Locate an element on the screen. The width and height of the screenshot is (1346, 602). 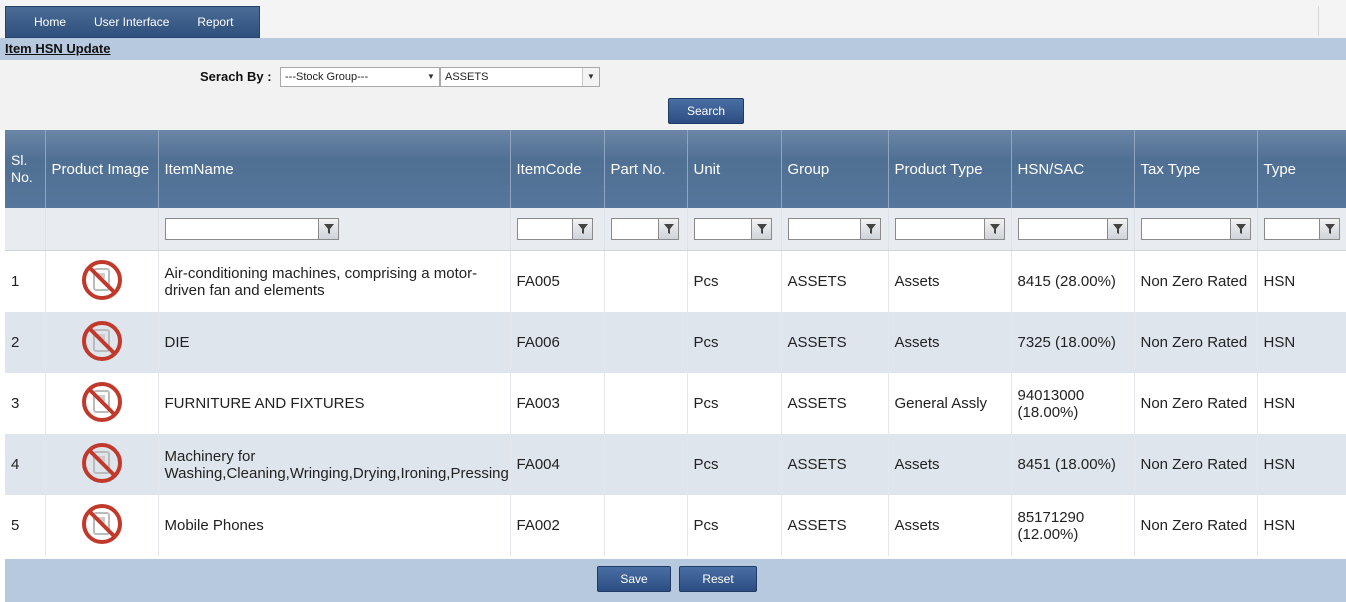
filter-row is located at coordinates (675, 229).